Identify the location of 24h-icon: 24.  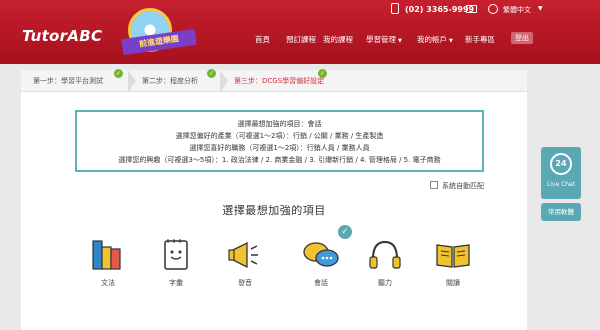
(561, 164).